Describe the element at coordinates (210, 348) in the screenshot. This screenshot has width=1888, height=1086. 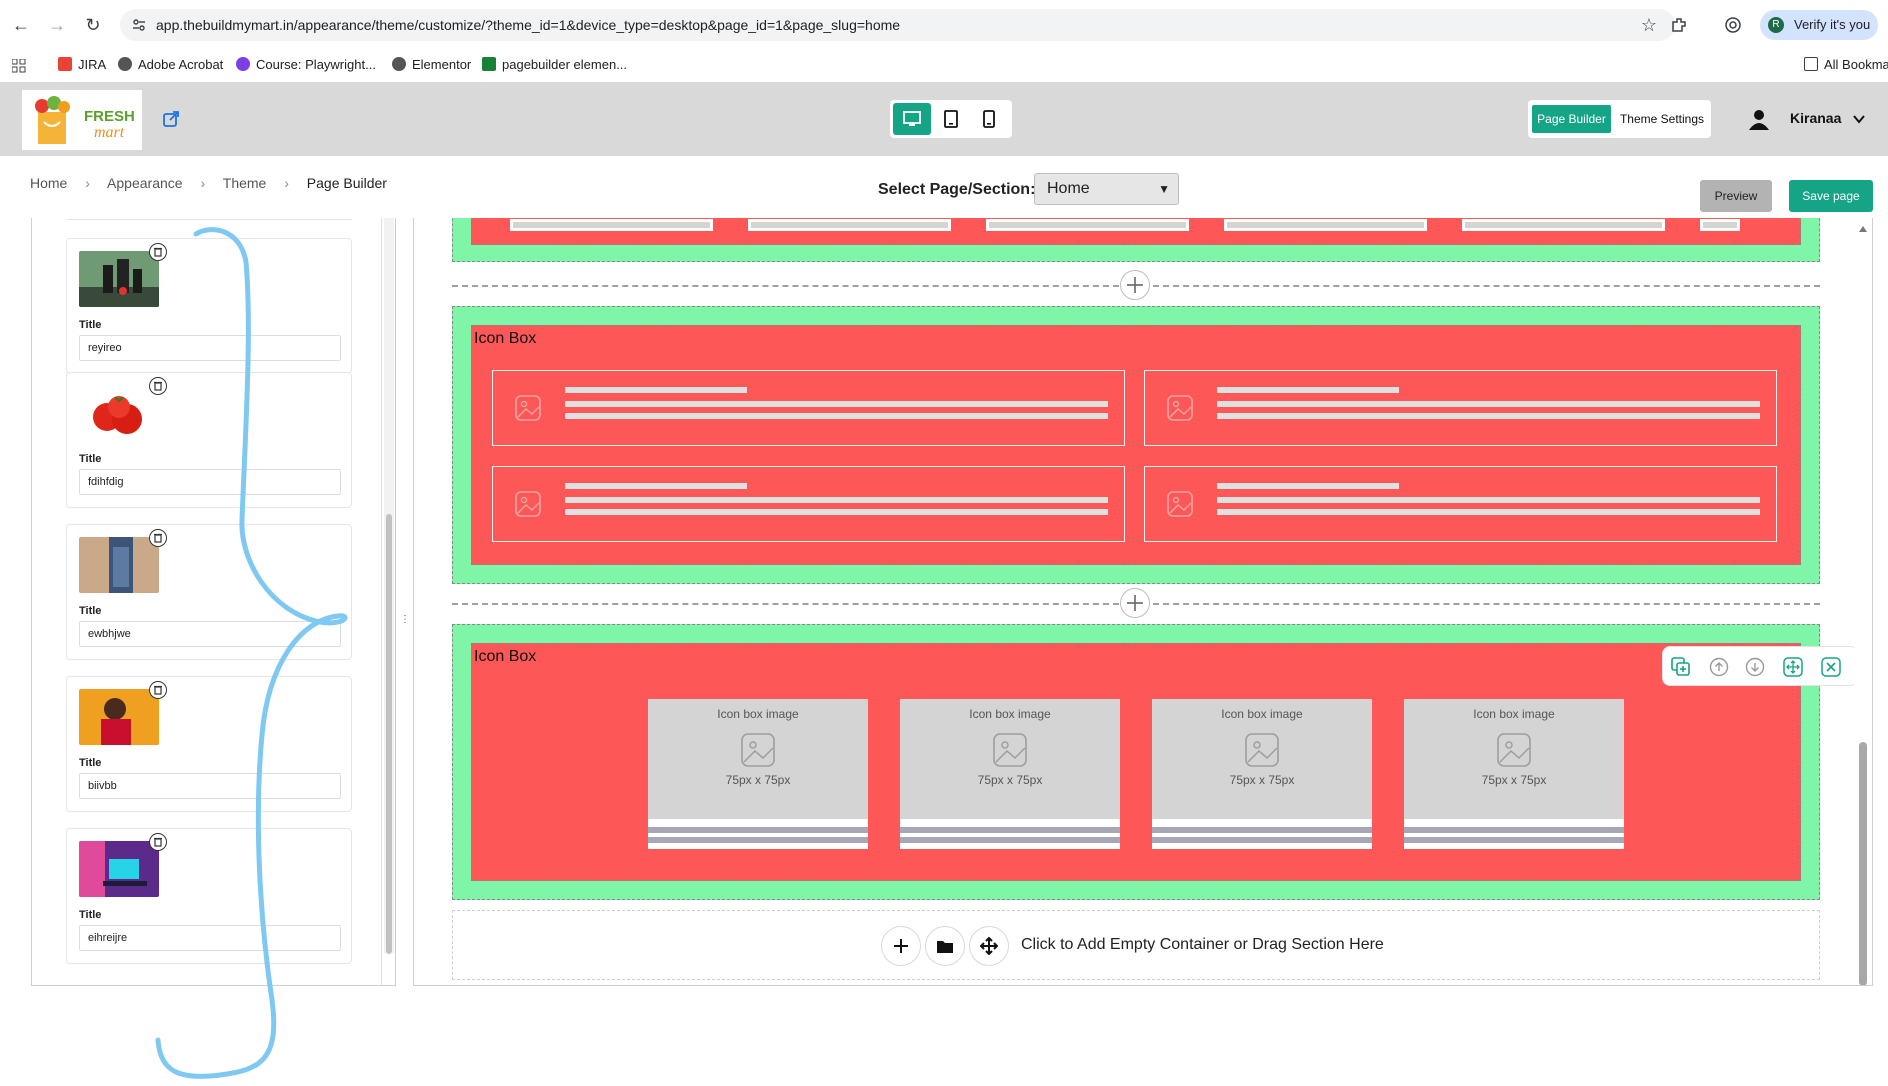
I see `title-input: reyireo` at that location.